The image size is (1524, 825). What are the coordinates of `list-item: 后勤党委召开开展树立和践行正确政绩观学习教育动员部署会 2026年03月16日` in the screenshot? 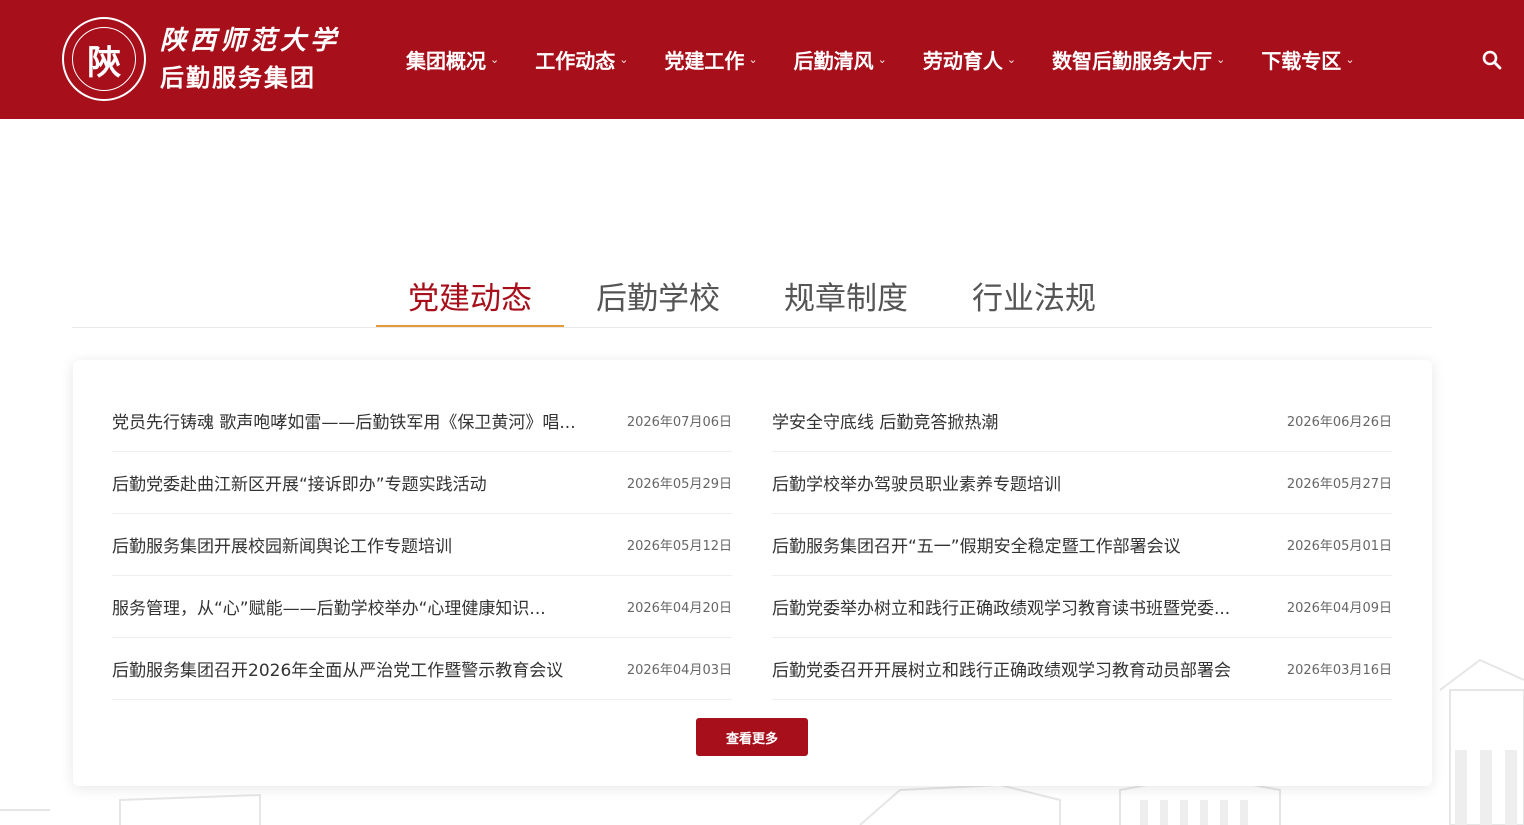 It's located at (1082, 669).